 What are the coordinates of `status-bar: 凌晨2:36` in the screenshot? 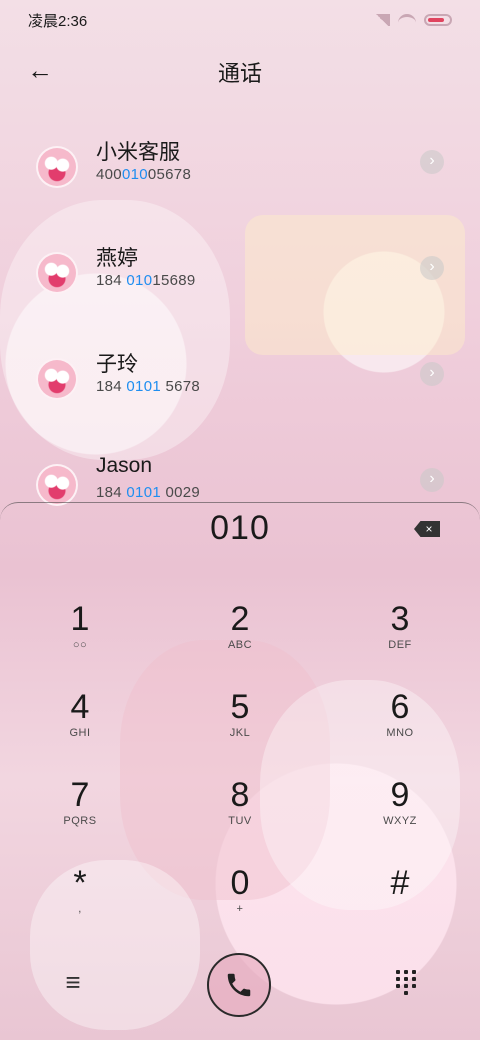 It's located at (240, 20).